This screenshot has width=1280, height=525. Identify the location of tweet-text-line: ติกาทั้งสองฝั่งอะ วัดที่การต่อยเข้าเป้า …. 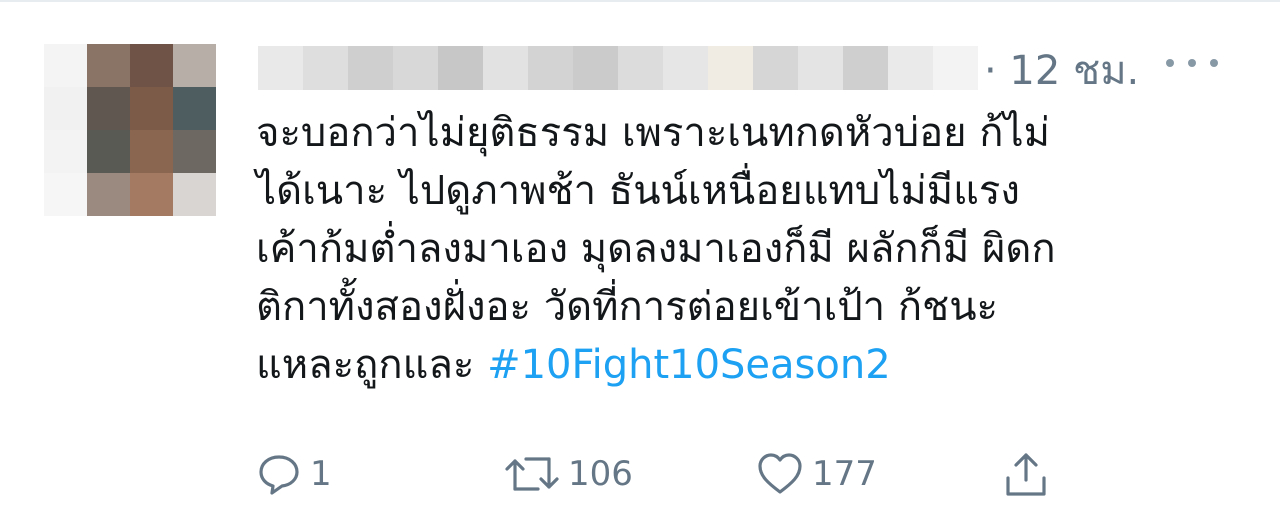
(627, 307).